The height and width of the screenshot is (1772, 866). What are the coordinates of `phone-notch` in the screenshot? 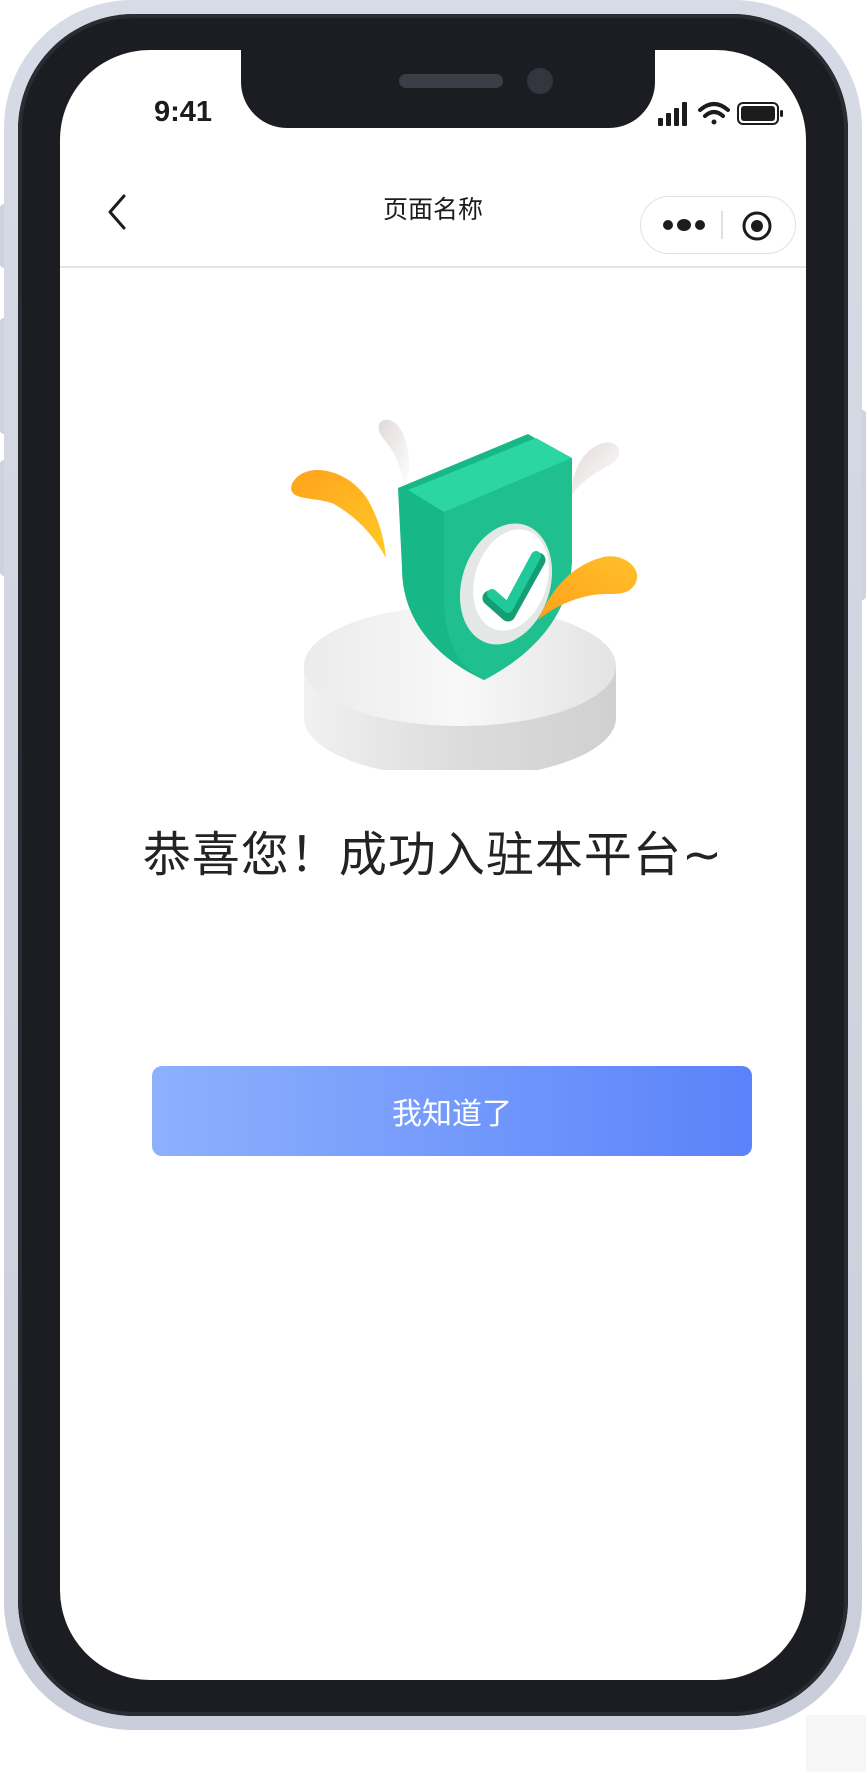 It's located at (448, 89).